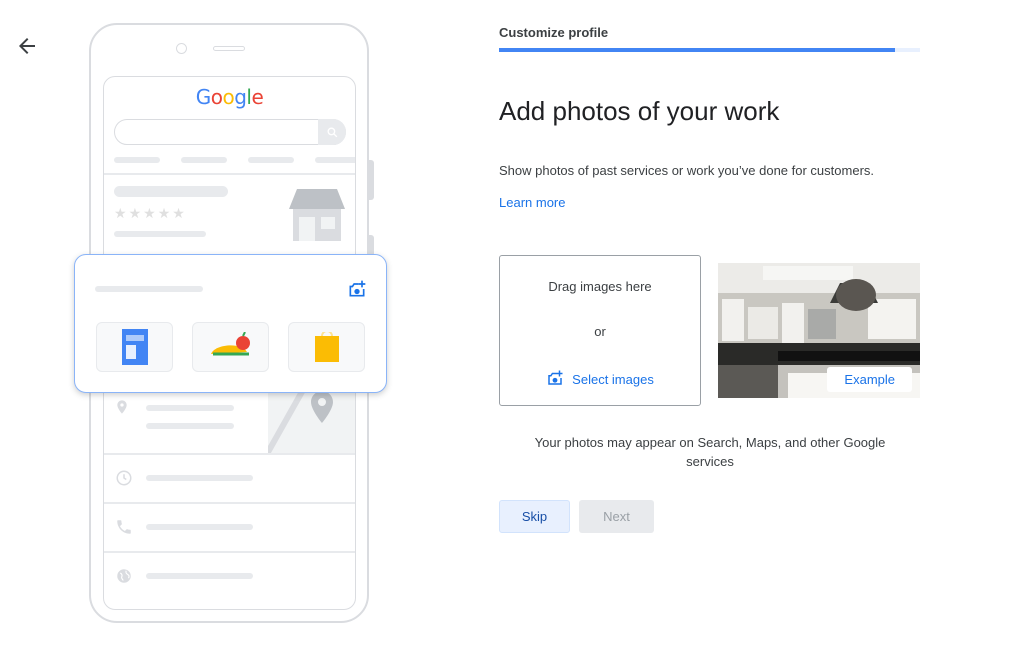 The image size is (1024, 658). I want to click on page-title: Add photos of your work, so click(639, 111).